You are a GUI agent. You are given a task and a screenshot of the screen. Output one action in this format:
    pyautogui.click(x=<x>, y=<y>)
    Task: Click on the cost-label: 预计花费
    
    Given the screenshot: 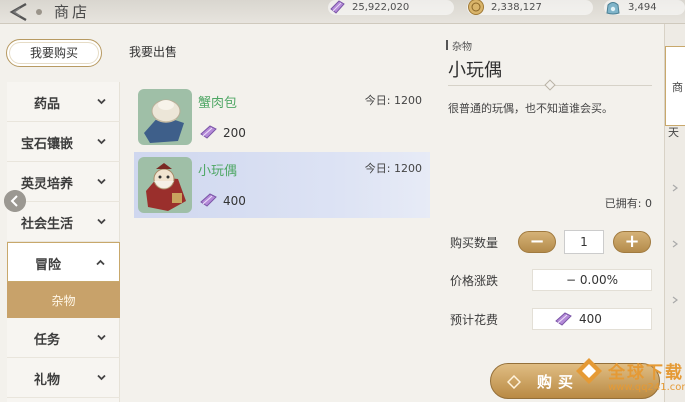 What is the action you would take?
    pyautogui.click(x=474, y=320)
    